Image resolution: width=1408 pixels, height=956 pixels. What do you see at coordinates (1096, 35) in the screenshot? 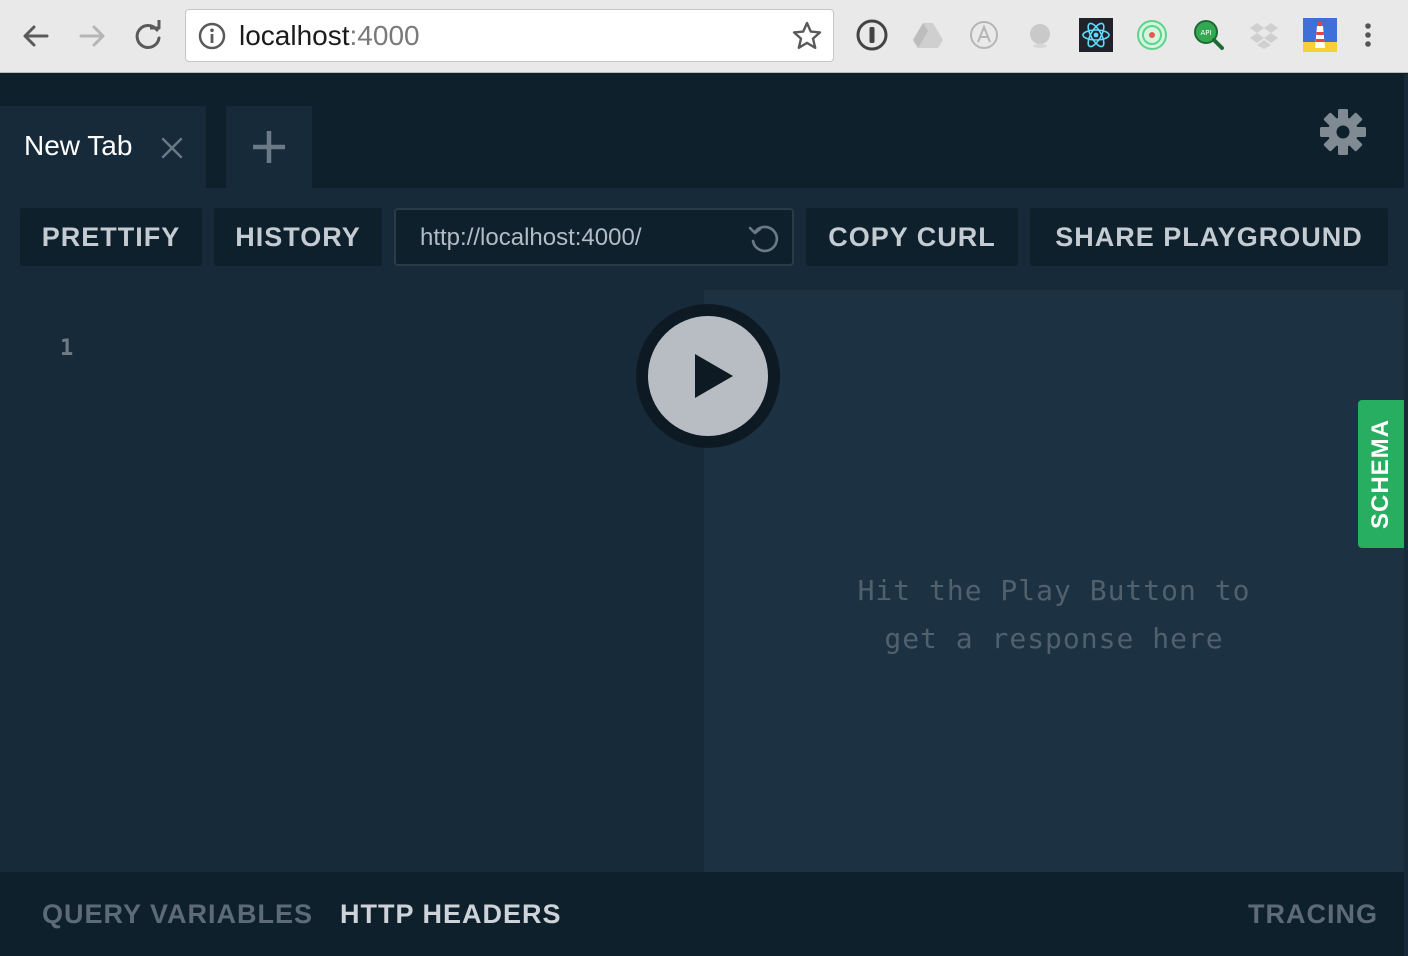
I see `react-devtools-icon` at bounding box center [1096, 35].